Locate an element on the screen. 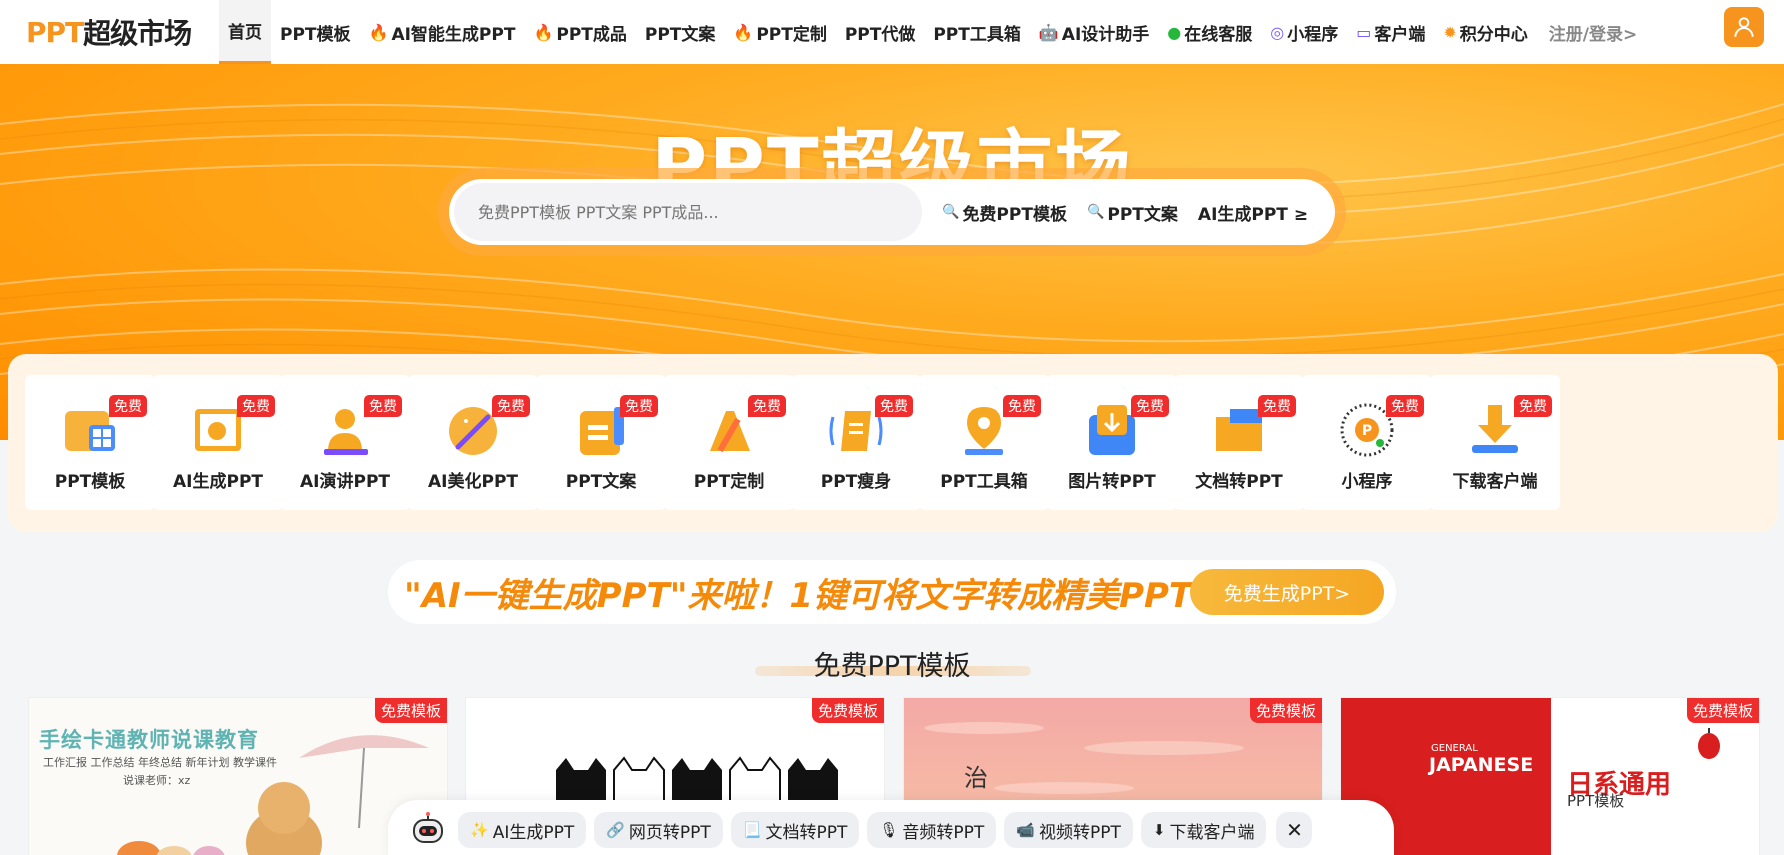  search-ppt-copy-button: 🔍 PPT文案 is located at coordinates (1132, 212).